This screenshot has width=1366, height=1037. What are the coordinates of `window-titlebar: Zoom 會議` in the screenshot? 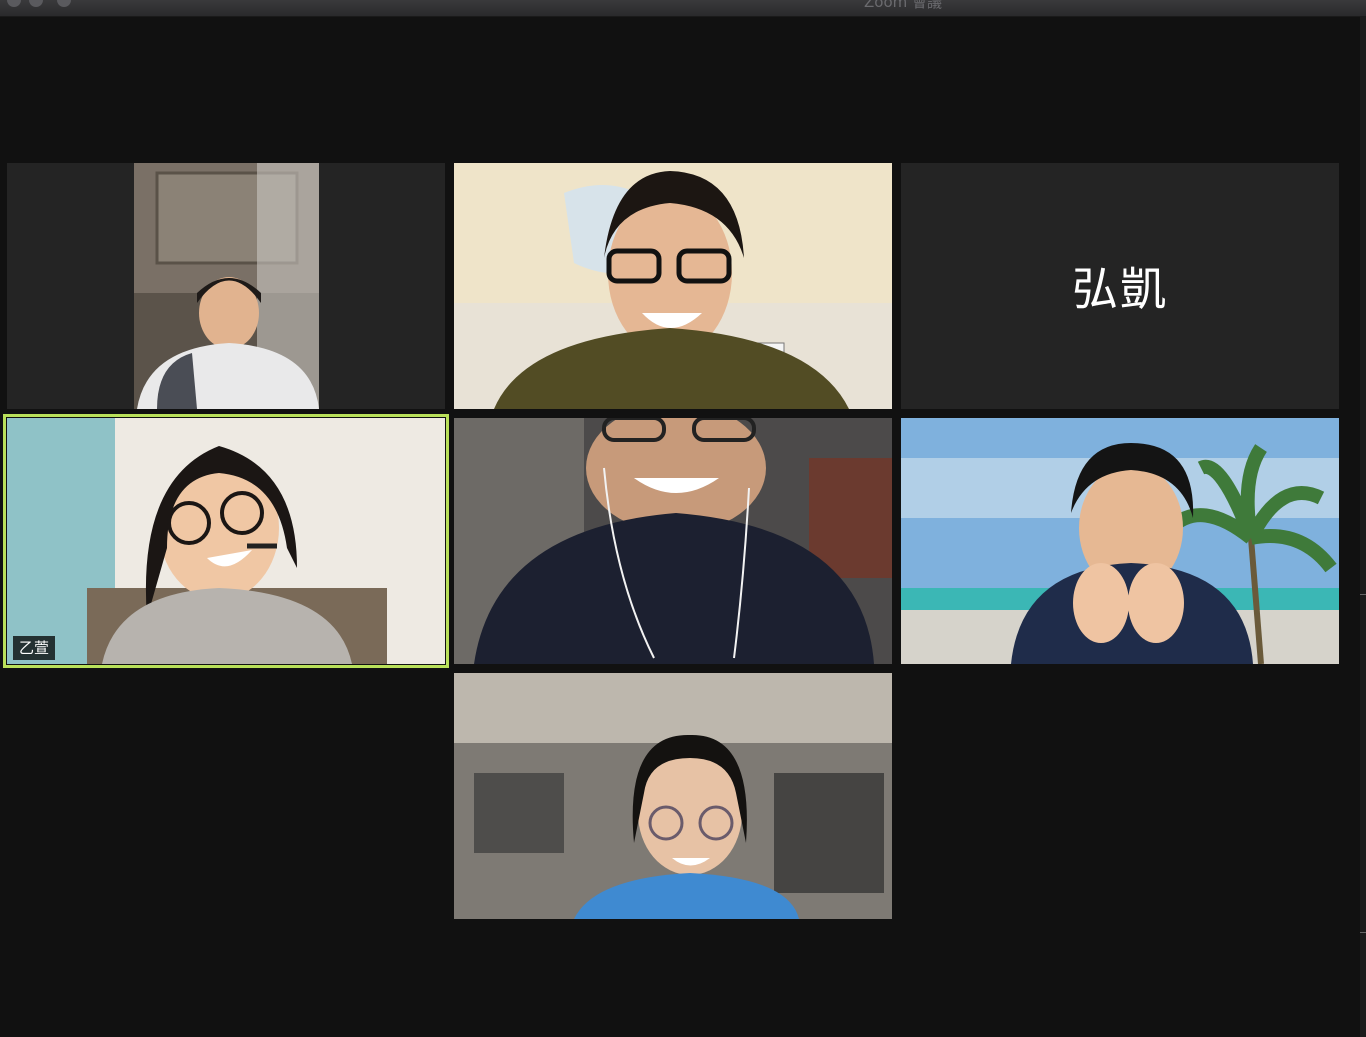 It's located at (683, 8).